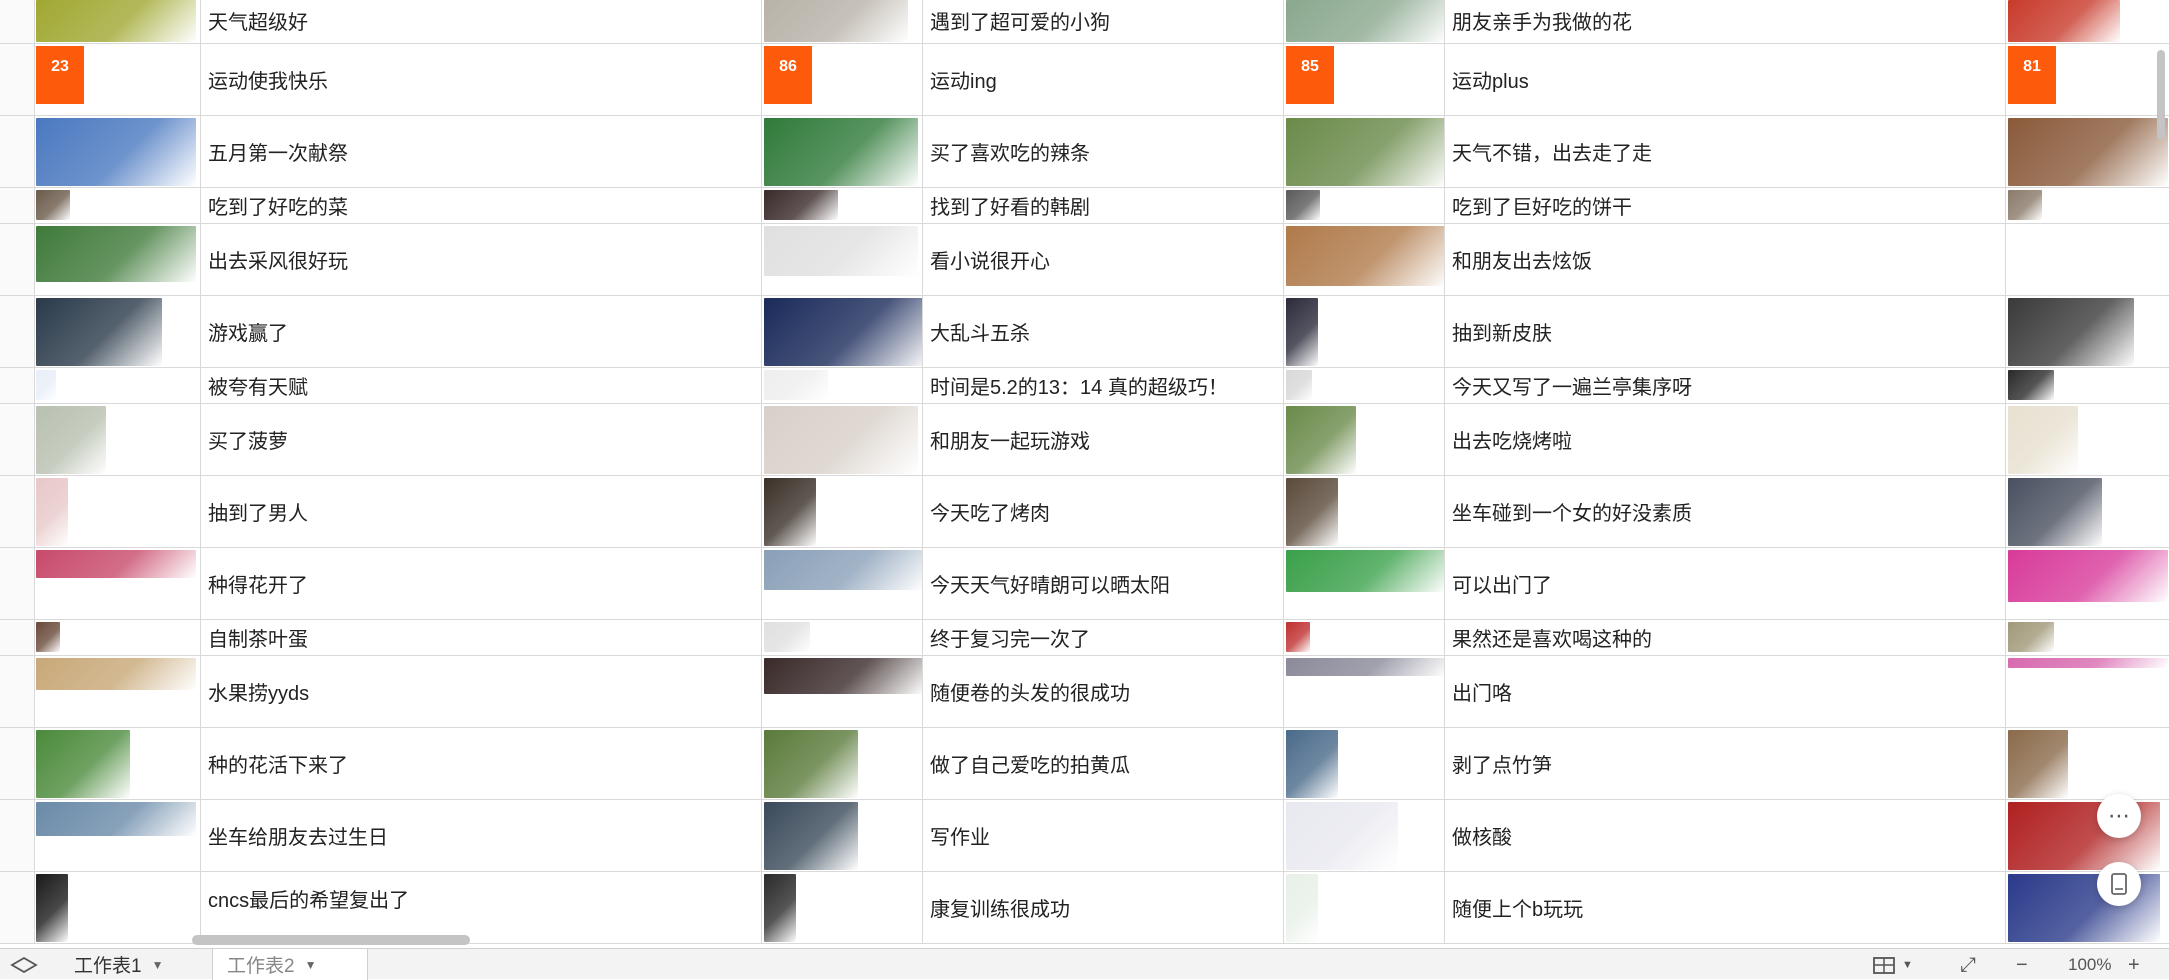 The image size is (2169, 980). I want to click on text-cell: 朋友亲手为我做的花, so click(1725, 21).